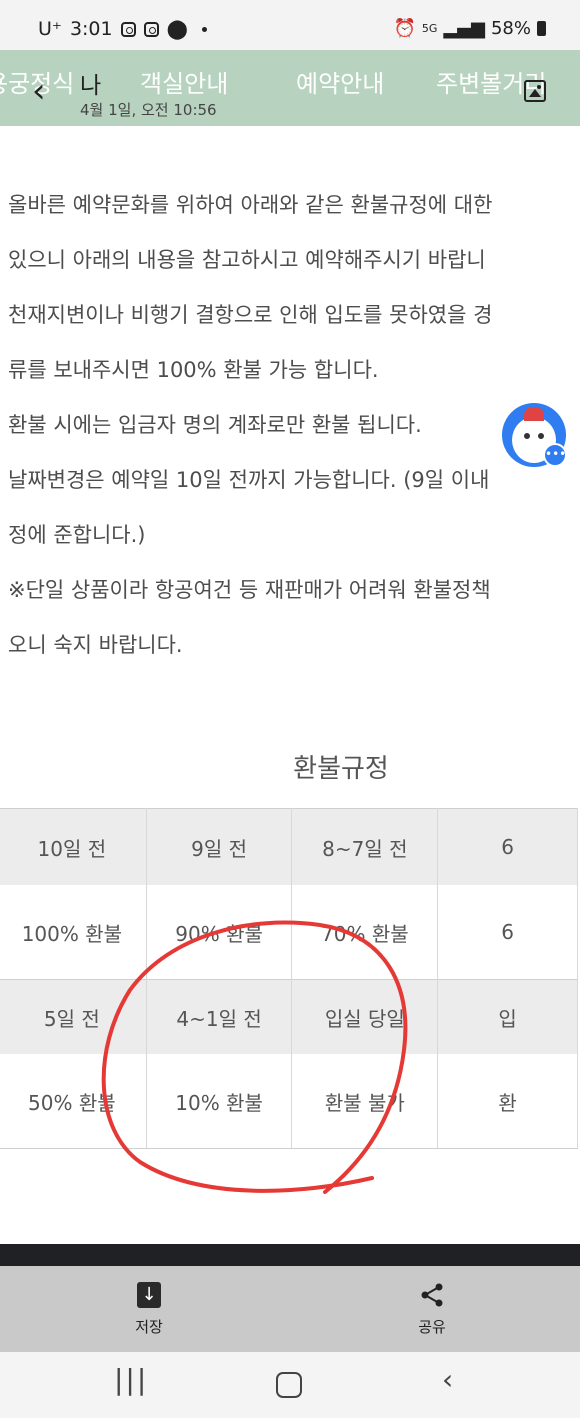 The height and width of the screenshot is (1418, 580). I want to click on policy-line: 류를 보내주시면 100% 환불 가능 합니다., so click(193, 370).